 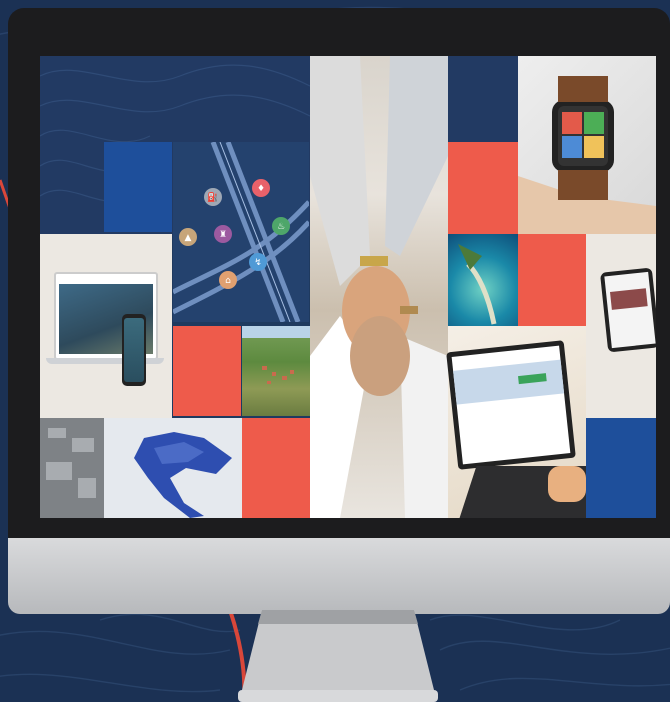 I want to click on croatia-map-tile, so click(x=173, y=468).